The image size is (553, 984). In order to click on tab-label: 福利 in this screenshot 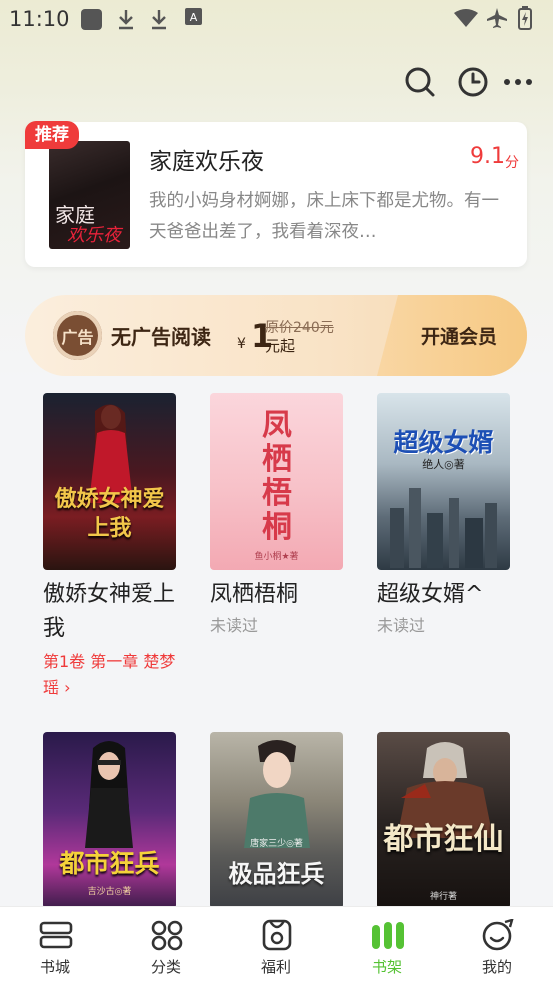, I will do `click(275, 967)`.